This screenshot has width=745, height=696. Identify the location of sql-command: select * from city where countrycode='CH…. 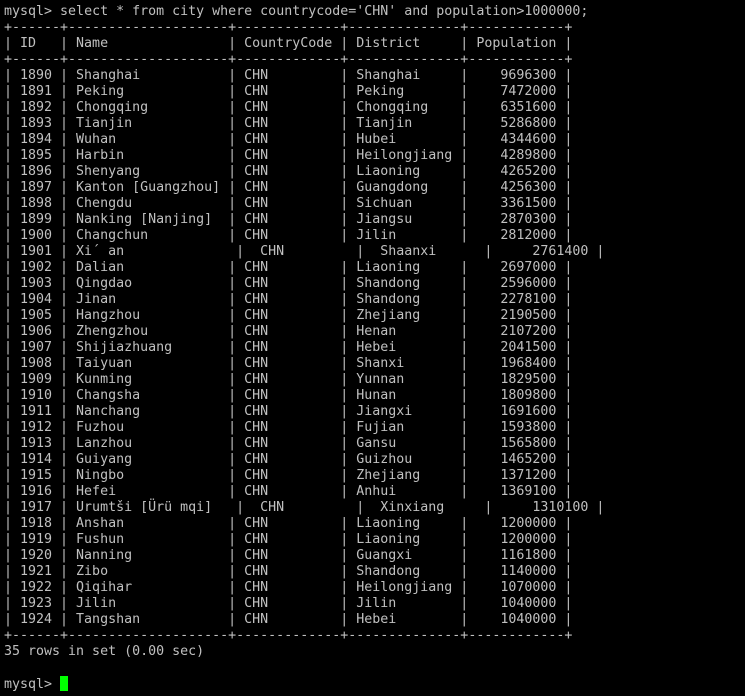
(324, 11).